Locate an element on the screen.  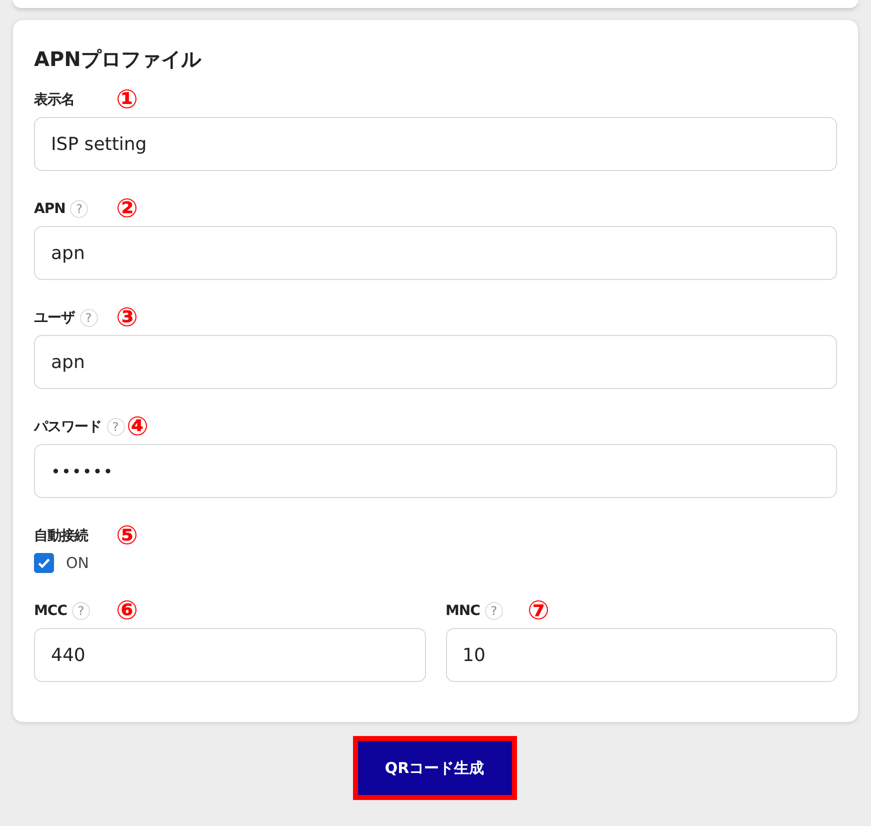
field-label: 自動接続 is located at coordinates (61, 536).